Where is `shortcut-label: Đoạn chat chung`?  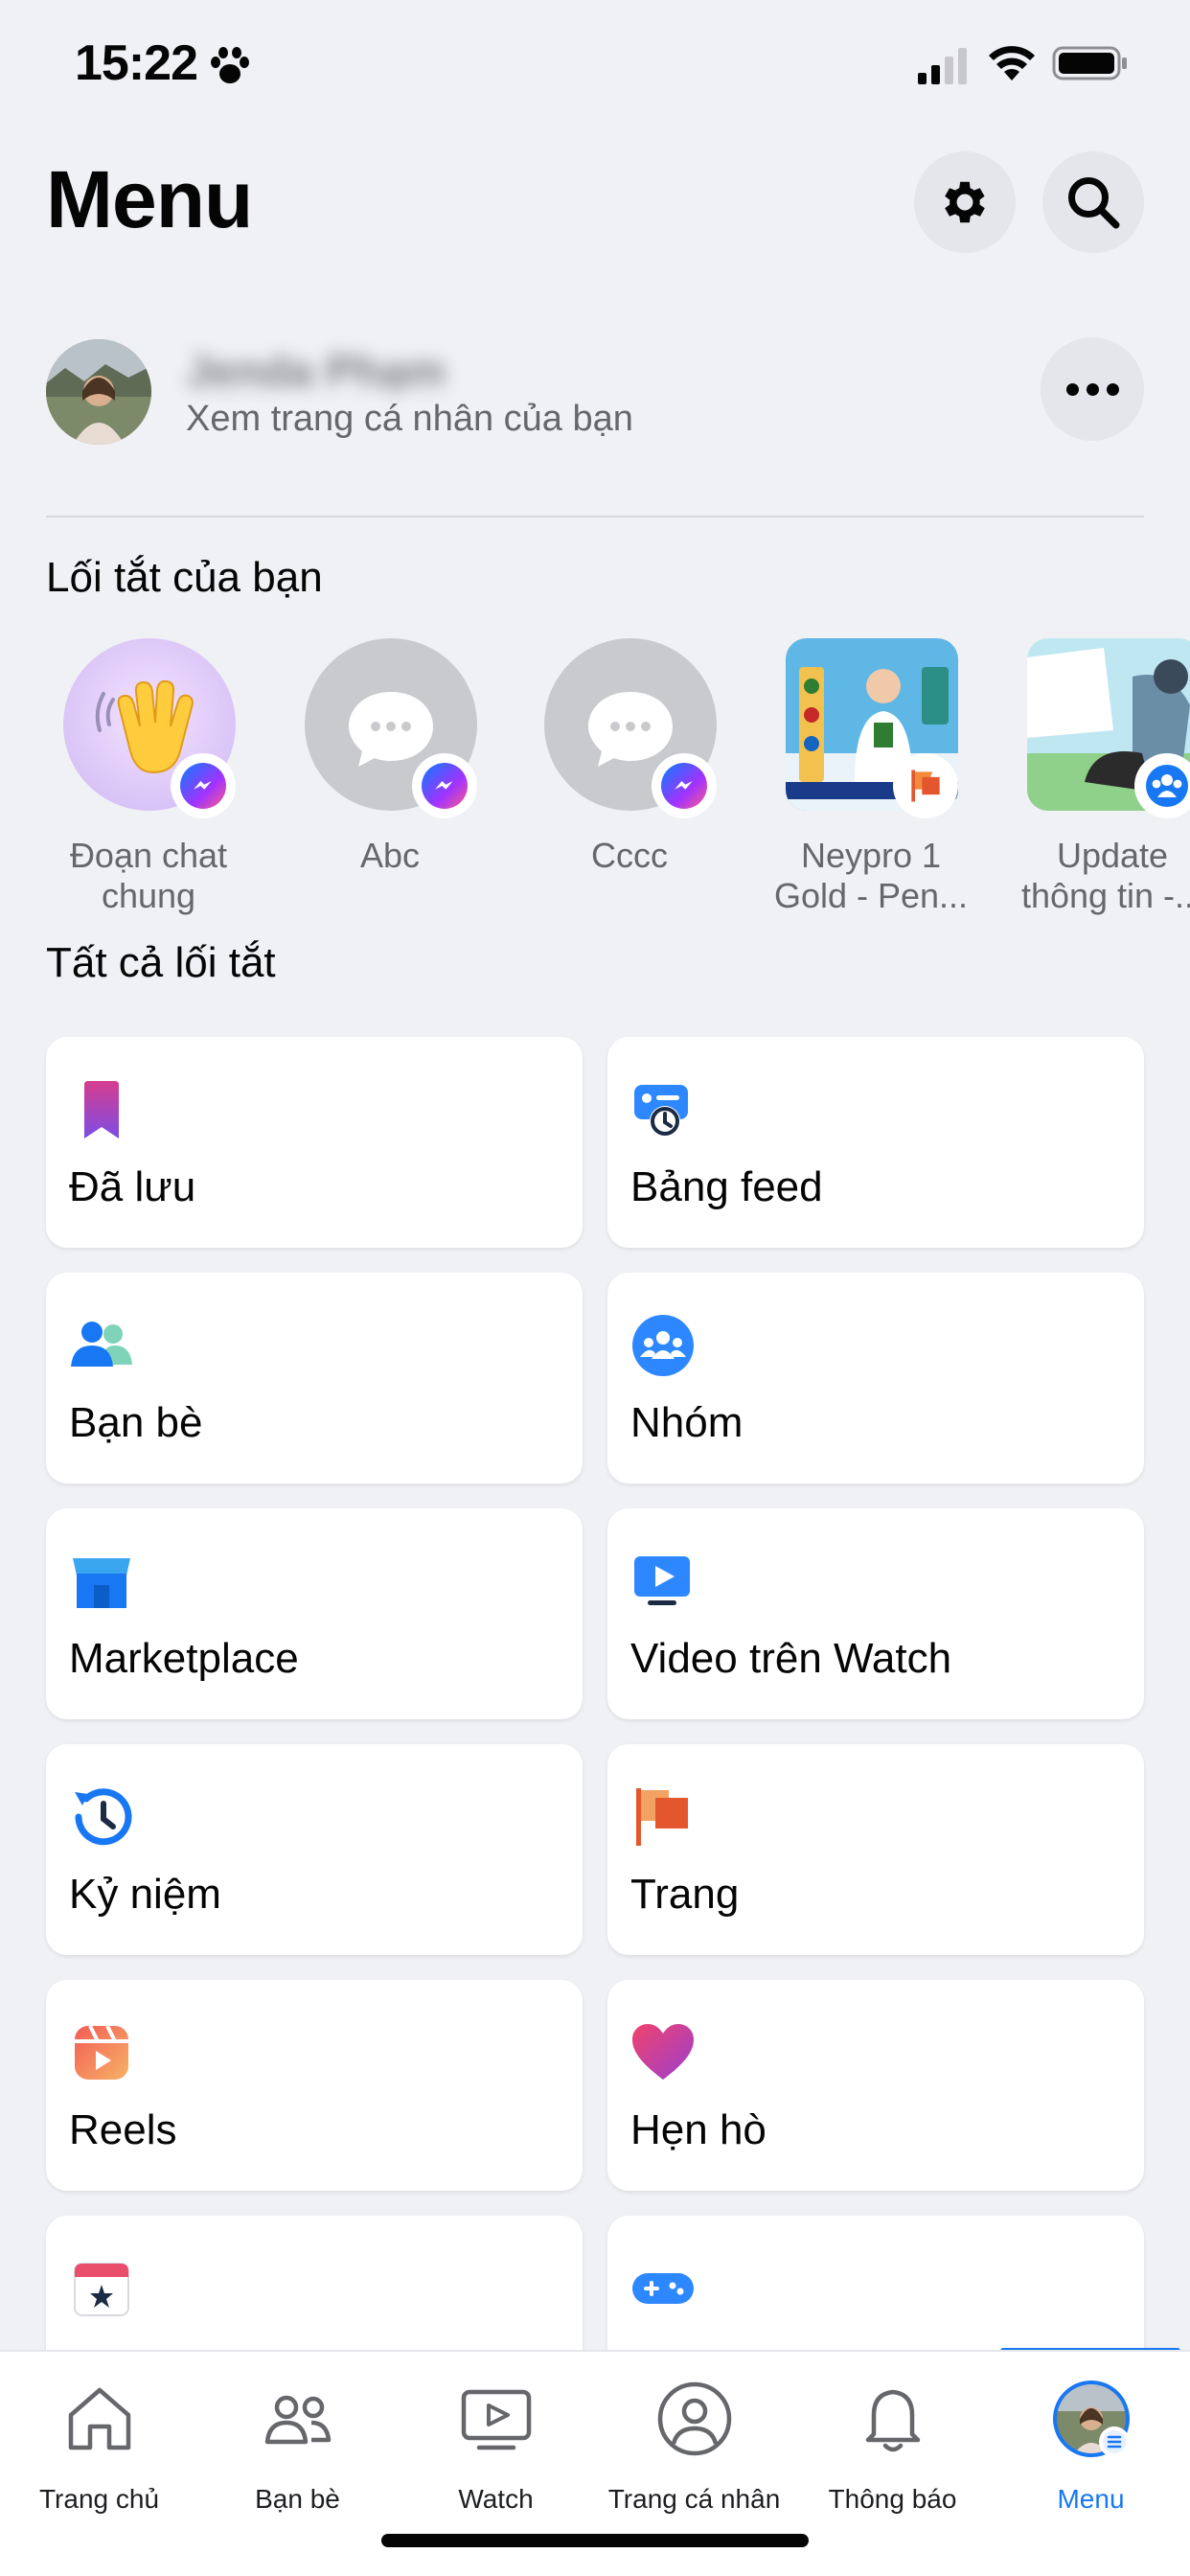 shortcut-label: Đoạn chat chung is located at coordinates (148, 876).